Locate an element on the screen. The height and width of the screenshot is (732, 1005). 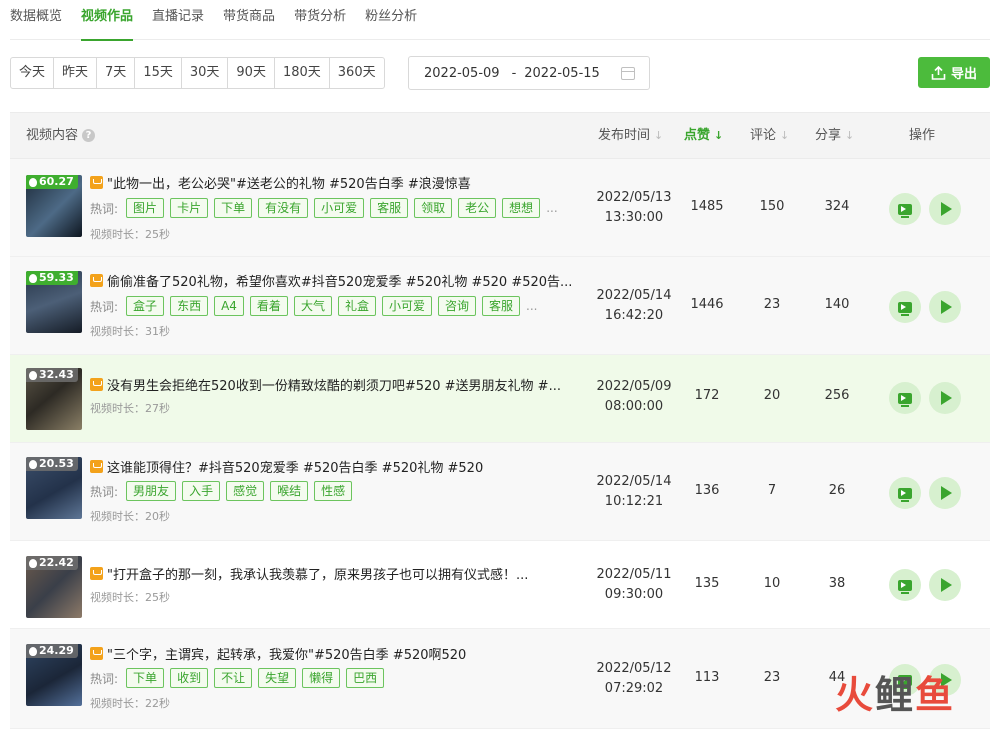
hot-word-tag: 有没有 is located at coordinates (283, 208).